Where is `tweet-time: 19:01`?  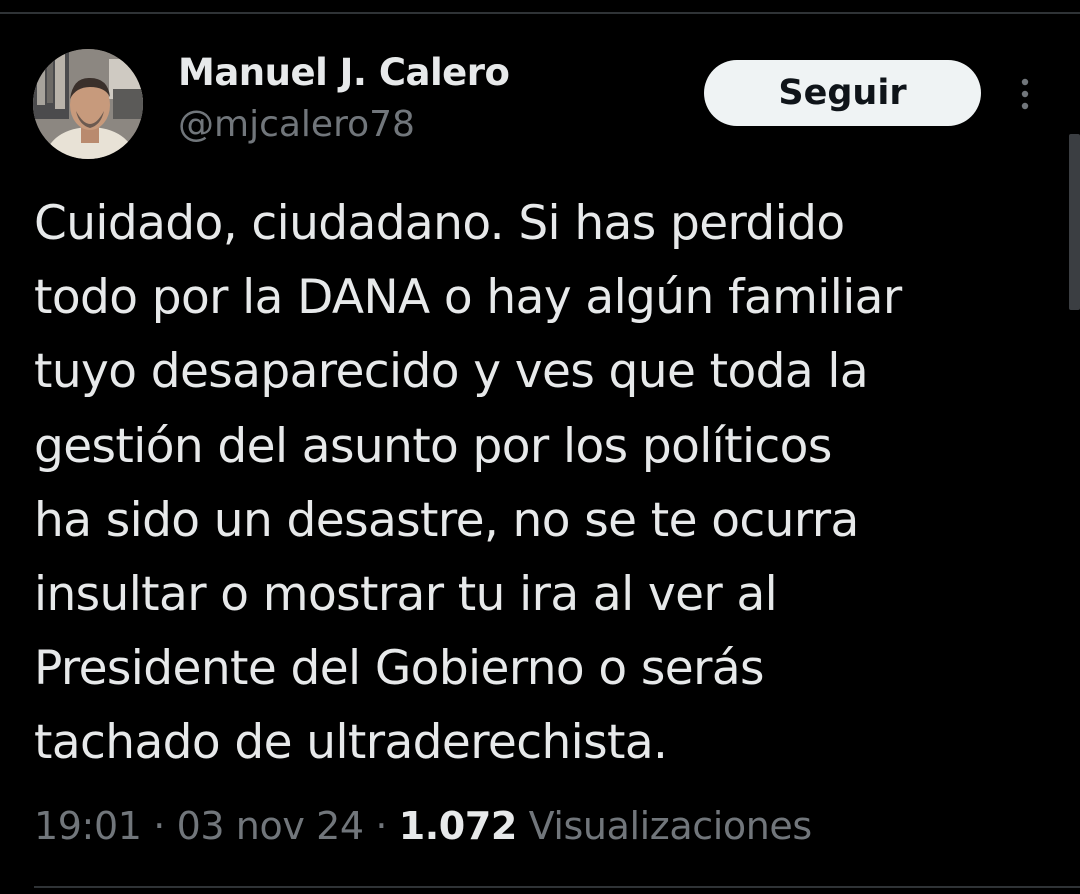
tweet-time: 19:01 is located at coordinates (88, 826).